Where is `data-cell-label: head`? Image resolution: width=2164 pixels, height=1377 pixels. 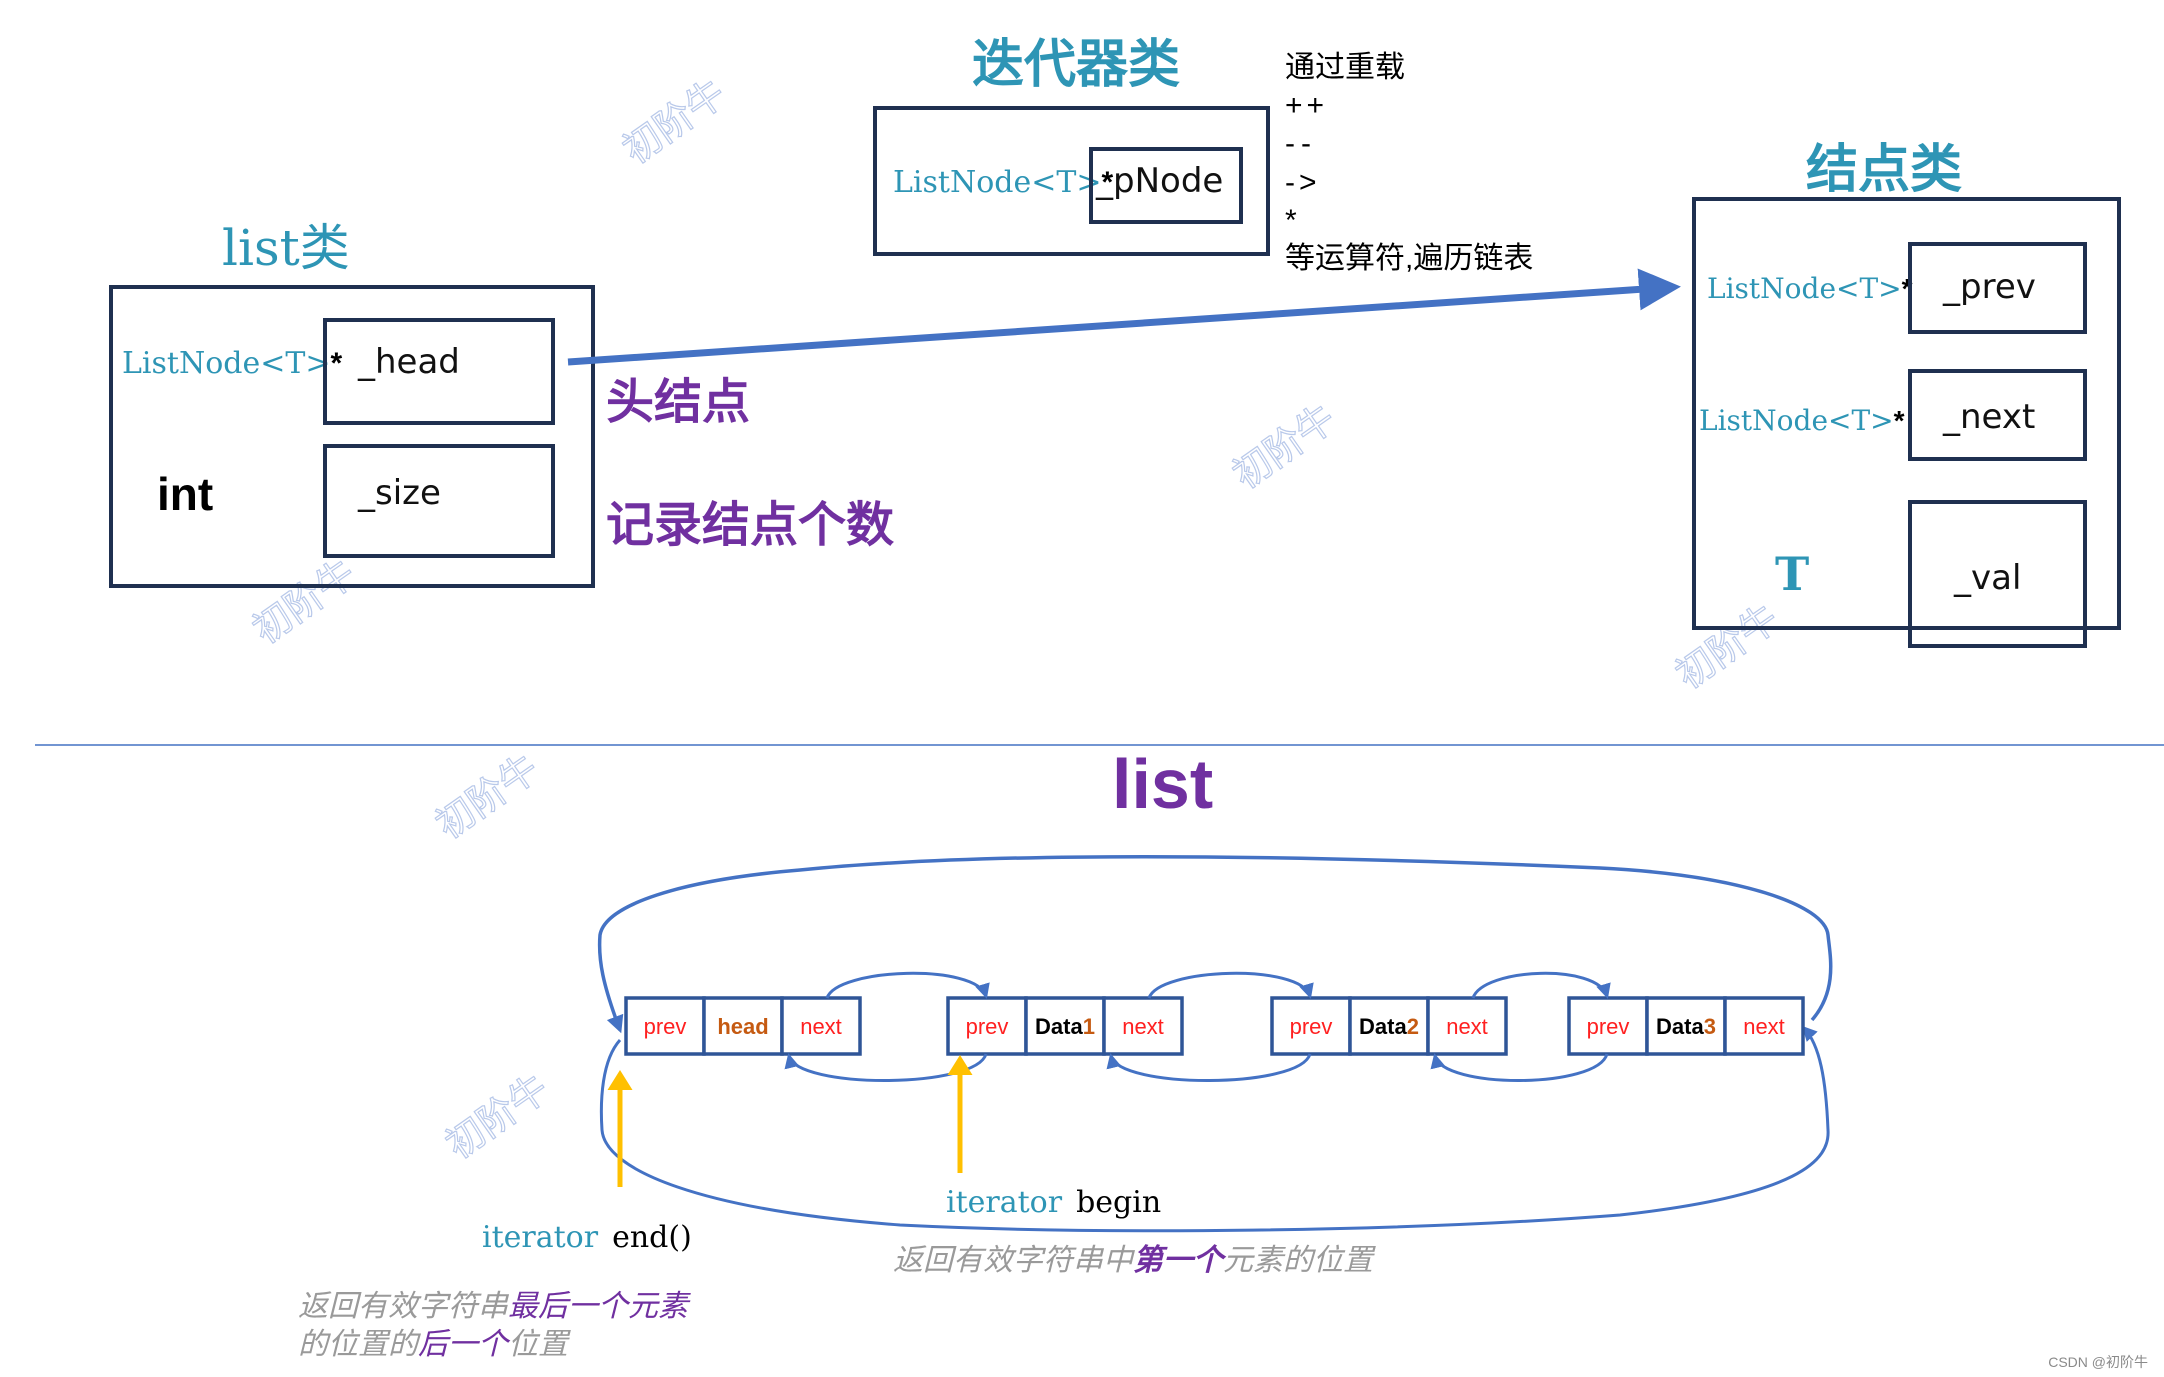 data-cell-label: head is located at coordinates (742, 1026).